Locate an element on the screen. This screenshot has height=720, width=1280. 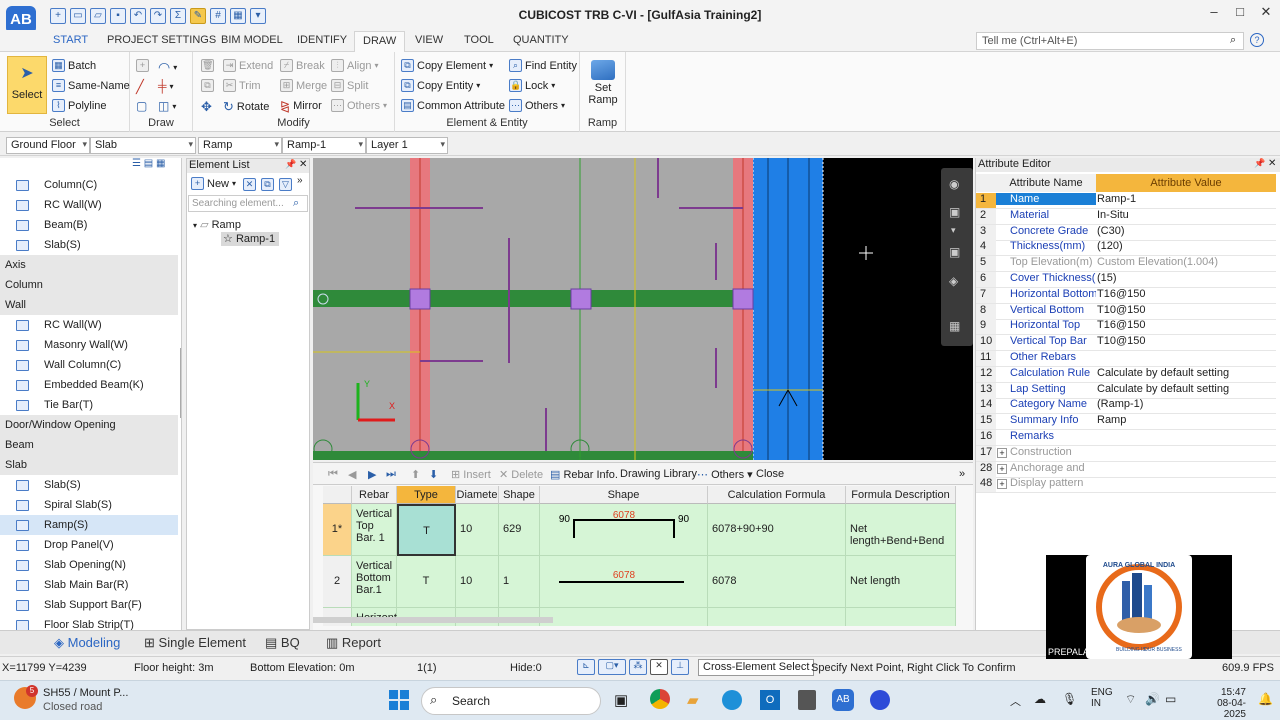
taskbar-search: Search is located at coordinates (511, 701).